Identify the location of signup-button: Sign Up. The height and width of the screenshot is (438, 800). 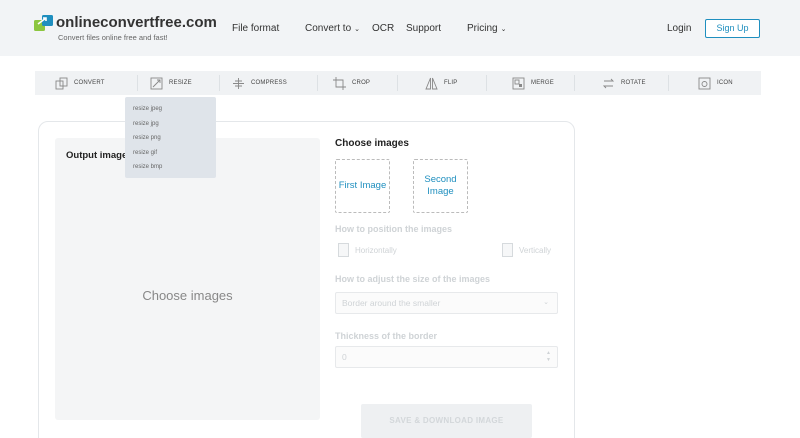
(732, 28).